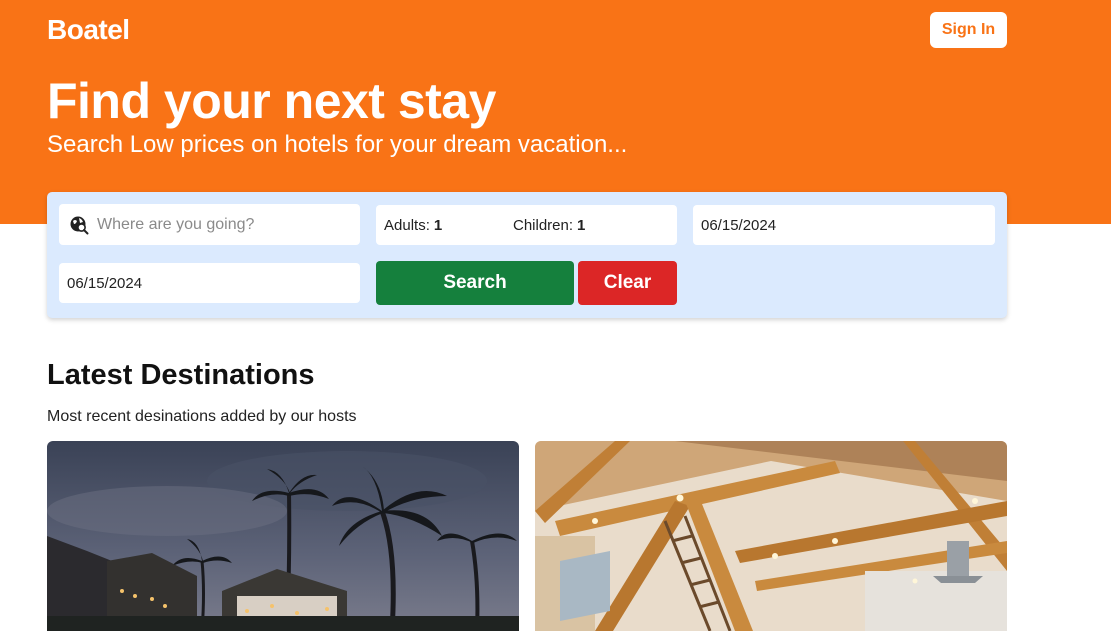 This screenshot has width=1111, height=631. Describe the element at coordinates (217, 224) in the screenshot. I see `destination-input` at that location.